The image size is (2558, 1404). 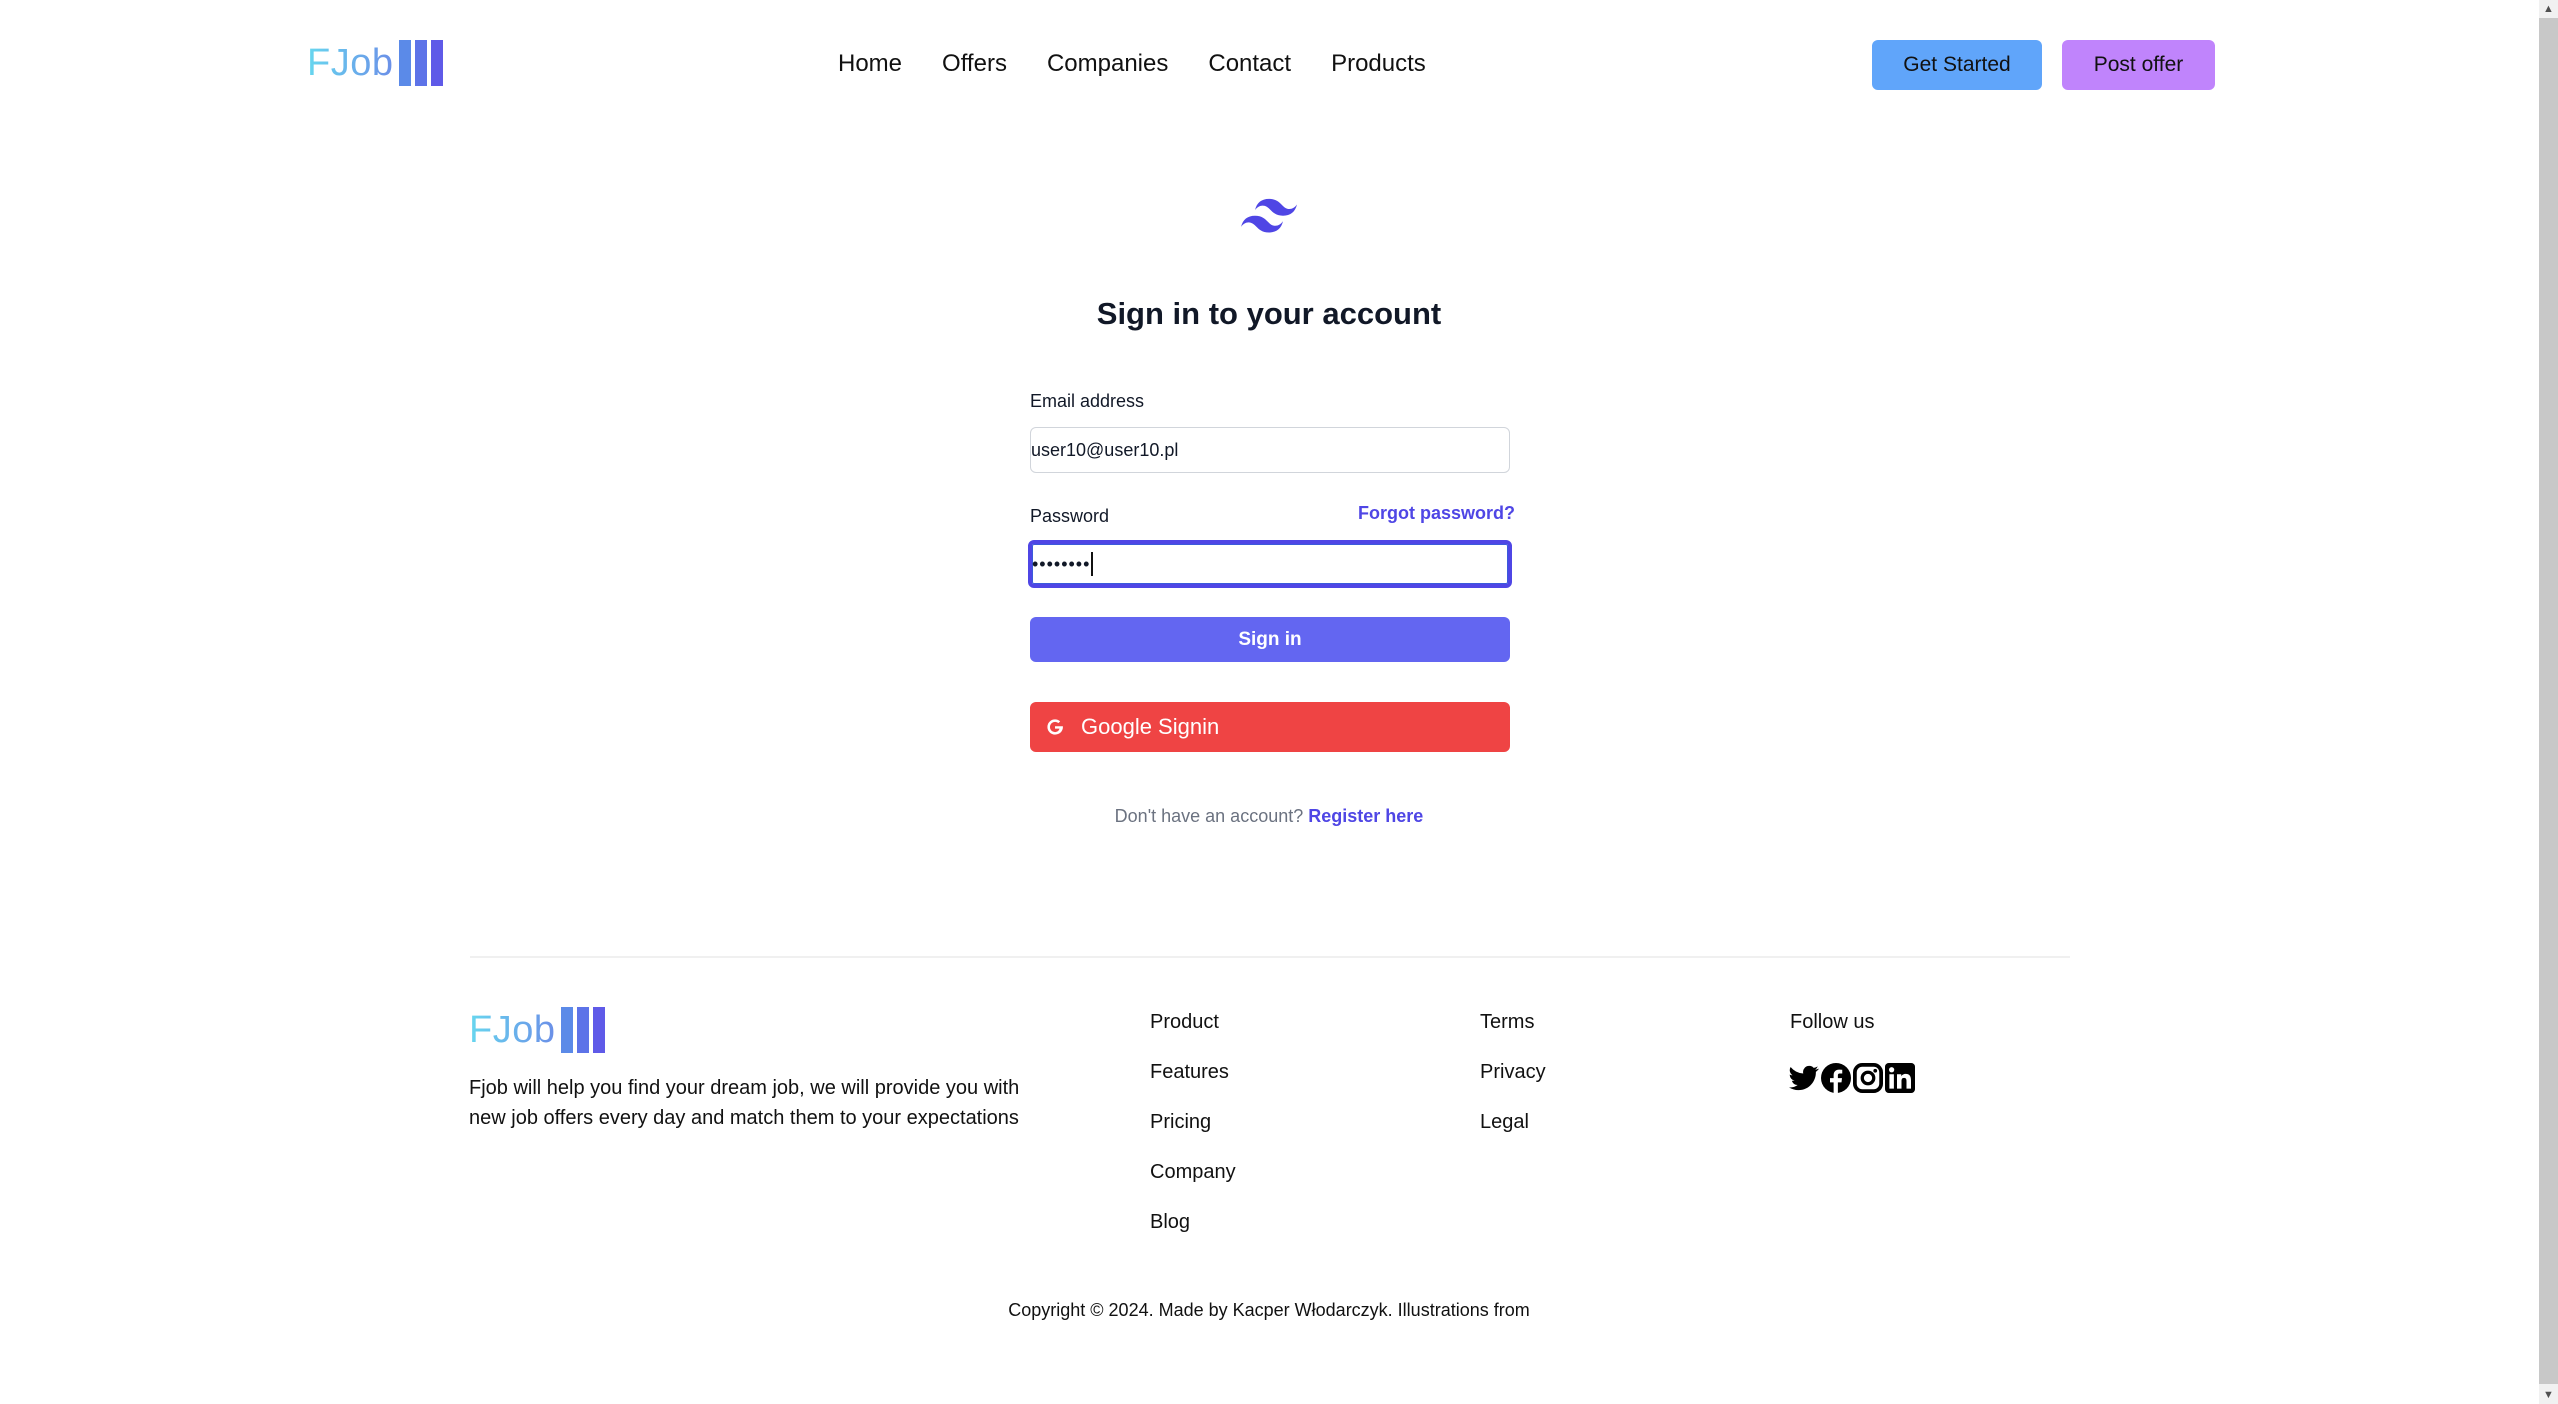 I want to click on google-signin-label: Google Signin, so click(x=1150, y=726).